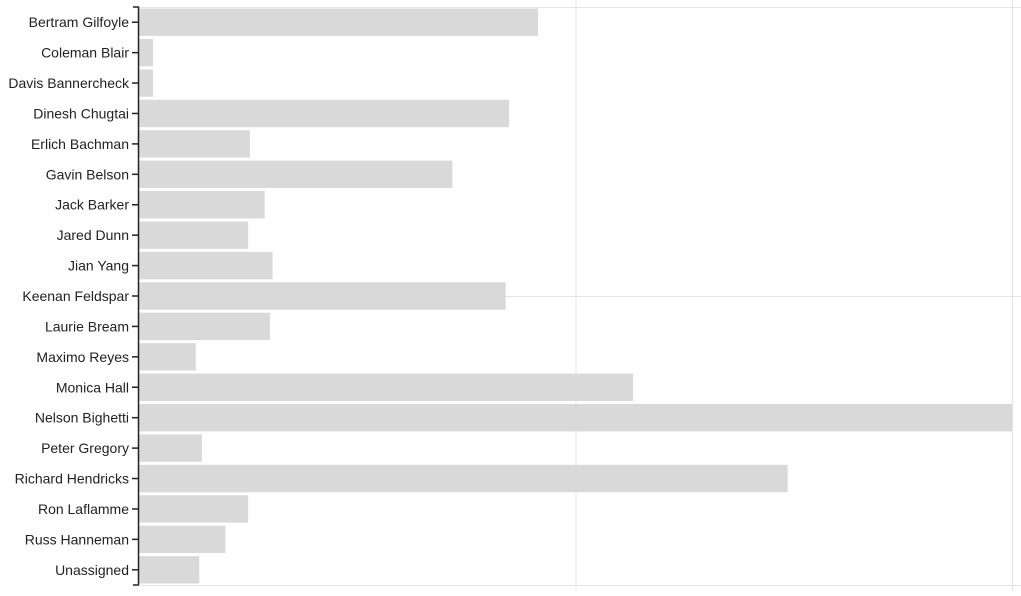 This screenshot has width=1021, height=596. Describe the element at coordinates (81, 113) in the screenshot. I see `y-tick-label: Dinesh Chugtai` at that location.